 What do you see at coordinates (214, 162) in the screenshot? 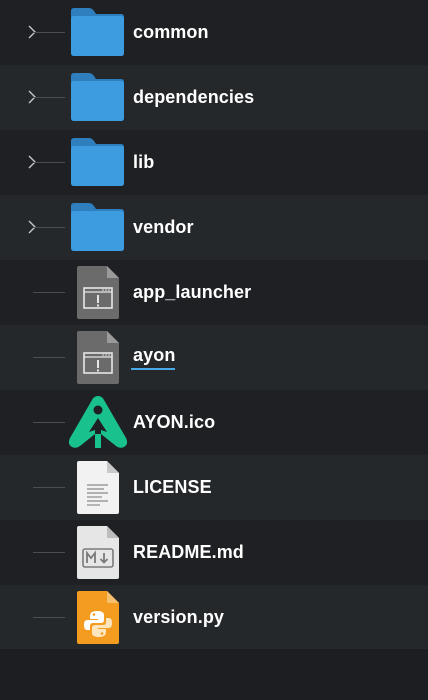
I see `tree-item-lib: lib` at bounding box center [214, 162].